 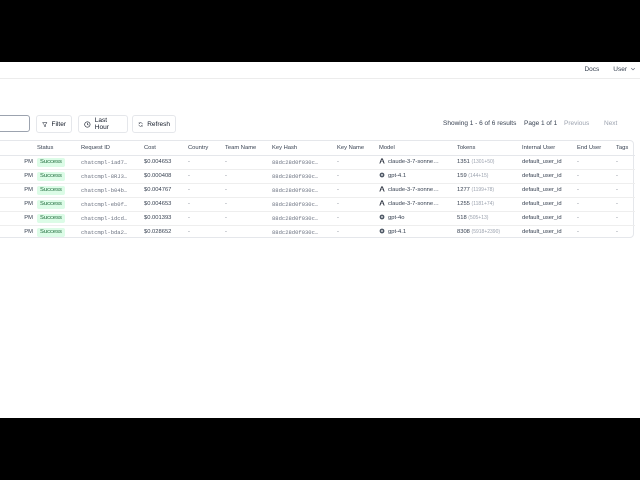 I want to click on col-header-country: Country, so click(x=204, y=148).